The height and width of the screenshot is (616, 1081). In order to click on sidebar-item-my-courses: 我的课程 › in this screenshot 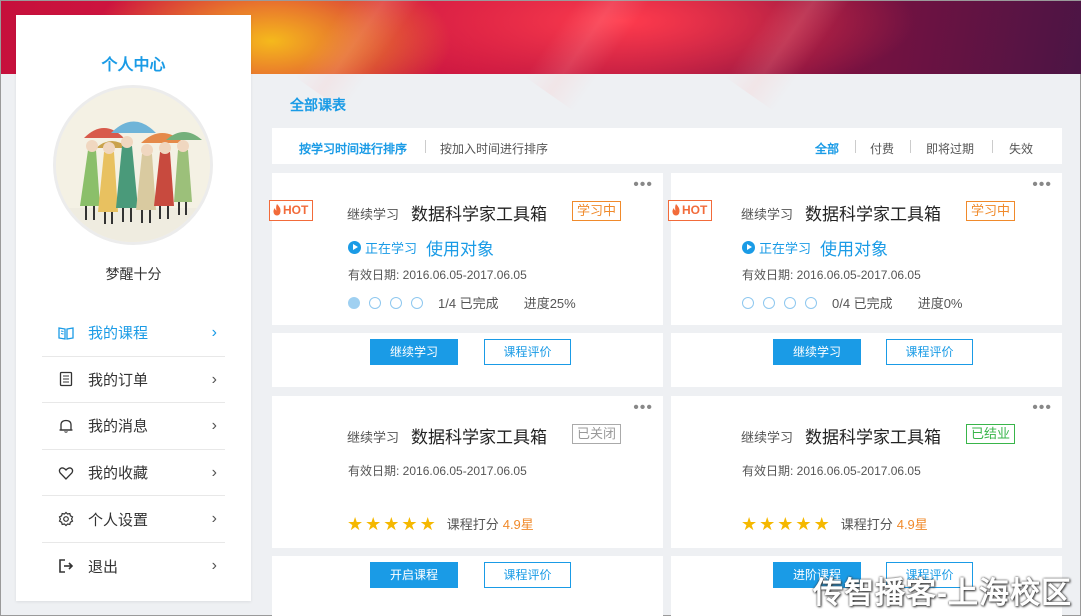, I will do `click(133, 333)`.